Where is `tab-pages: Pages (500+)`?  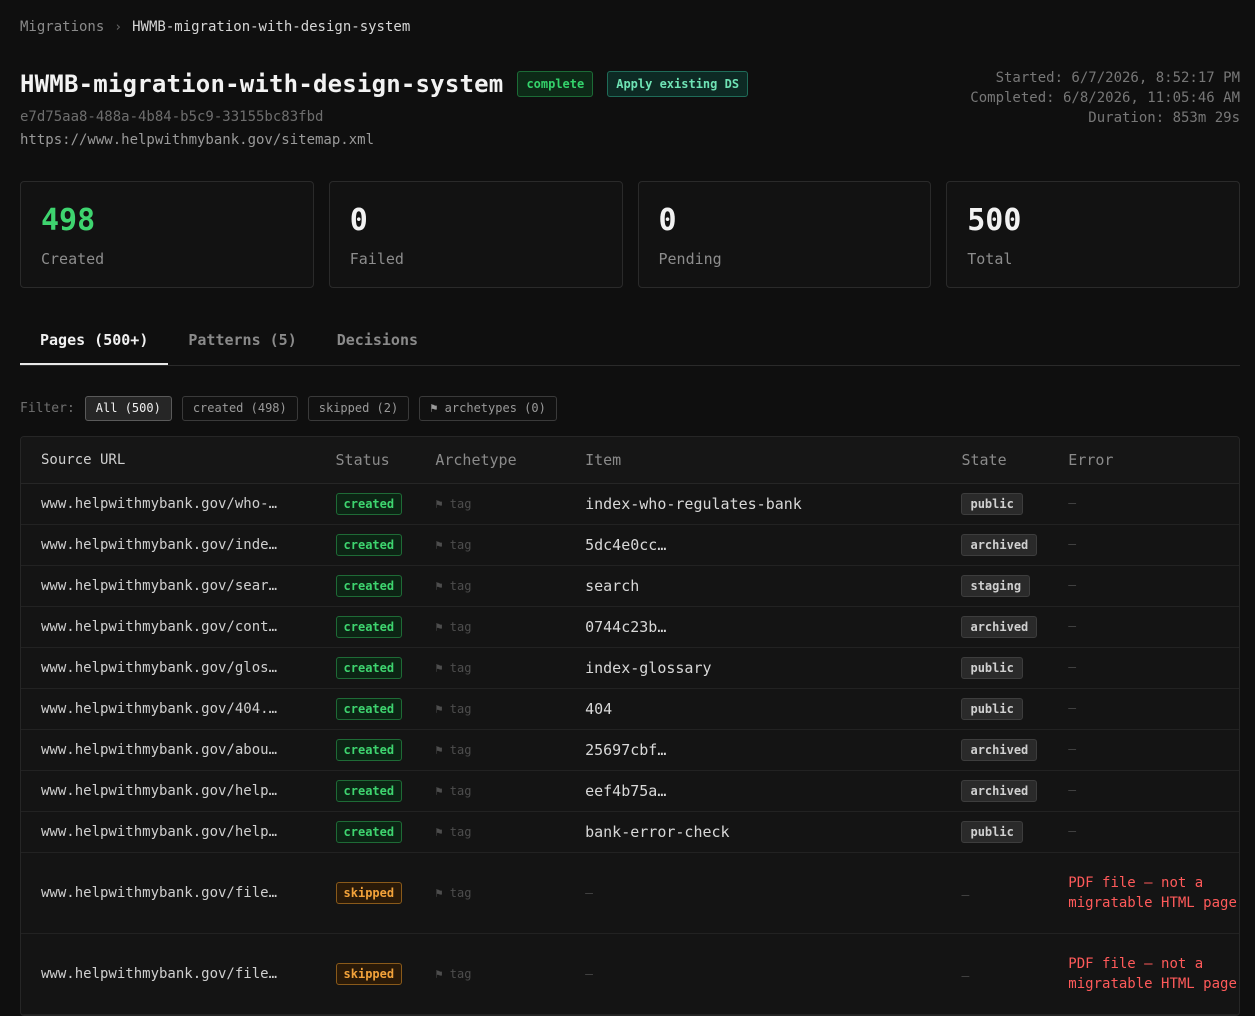 tab-pages: Pages (500+) is located at coordinates (94, 341).